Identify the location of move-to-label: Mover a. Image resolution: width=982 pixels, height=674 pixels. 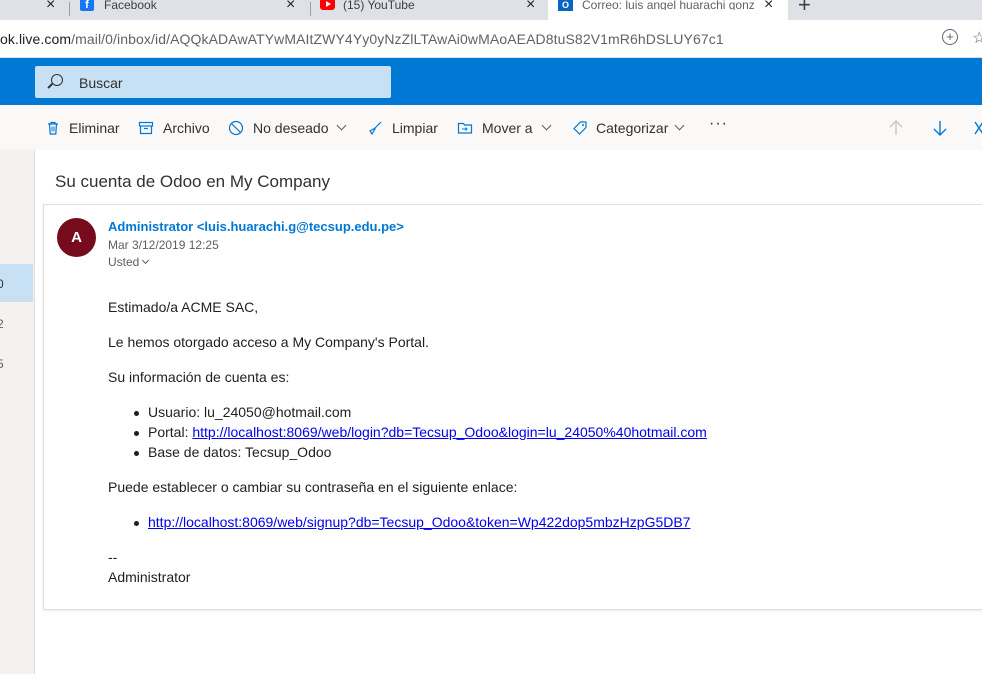
(507, 128).